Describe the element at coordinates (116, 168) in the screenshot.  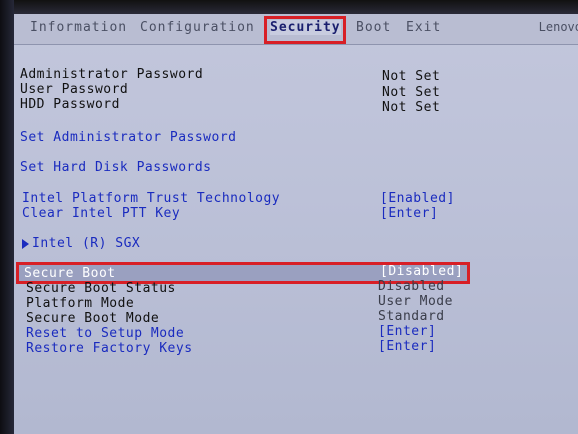
I see `set-hdd-password-item: Set Hard Disk Passwords` at that location.